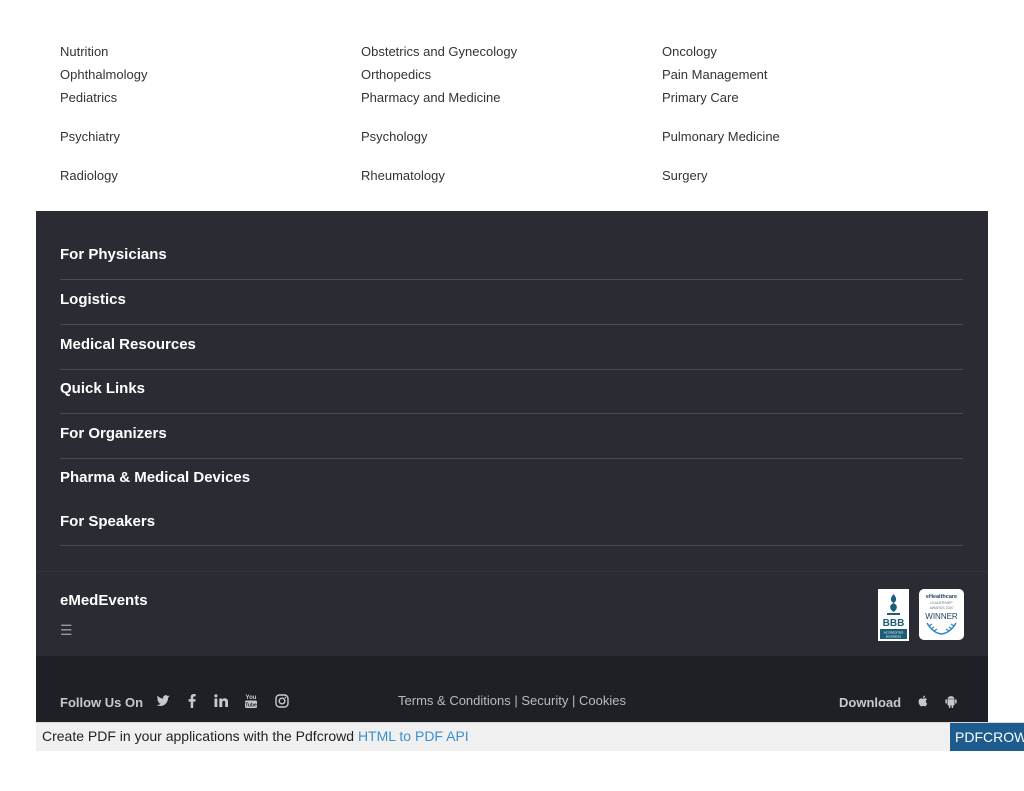  What do you see at coordinates (511, 268) in the screenshot?
I see `accordion-for-physicians: For Physicians` at bounding box center [511, 268].